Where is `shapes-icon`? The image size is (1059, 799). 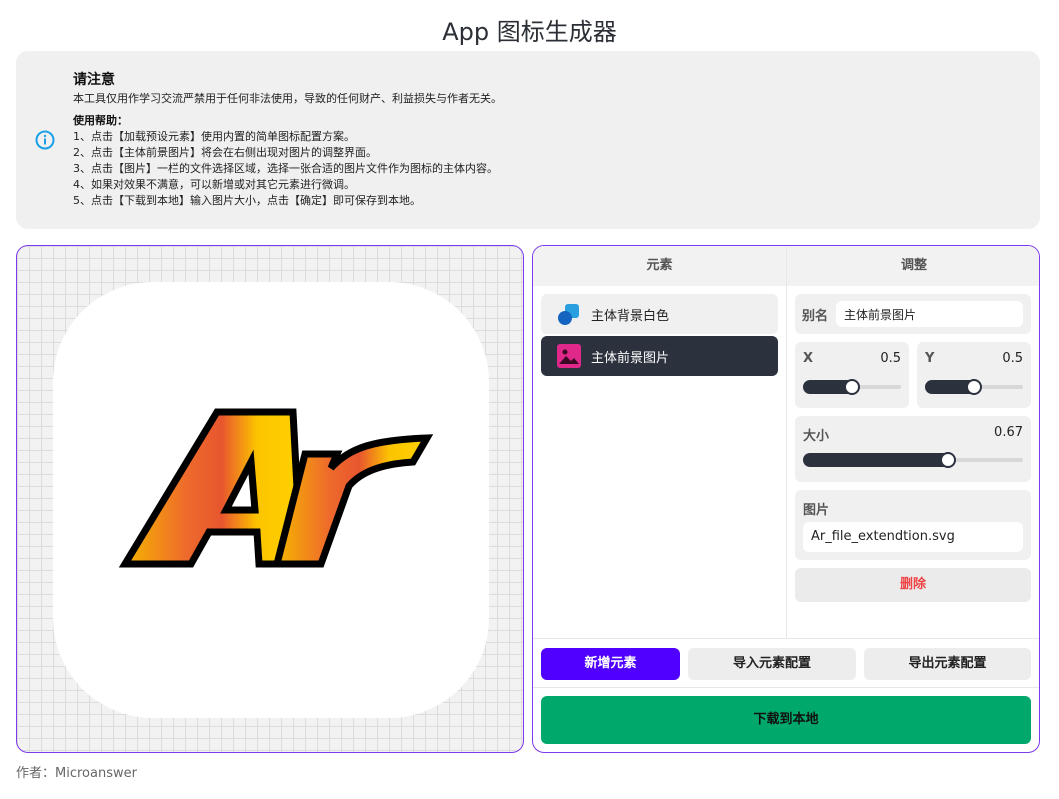
shapes-icon is located at coordinates (568, 314).